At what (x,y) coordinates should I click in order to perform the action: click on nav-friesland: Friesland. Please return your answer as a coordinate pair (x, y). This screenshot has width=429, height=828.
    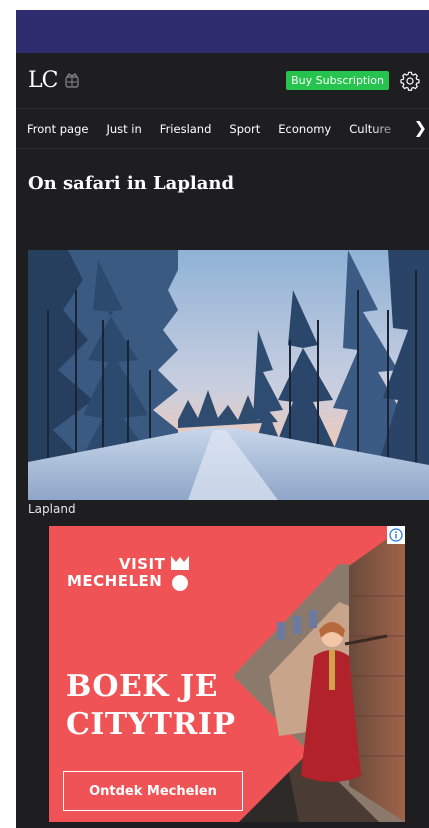
    Looking at the image, I should click on (186, 129).